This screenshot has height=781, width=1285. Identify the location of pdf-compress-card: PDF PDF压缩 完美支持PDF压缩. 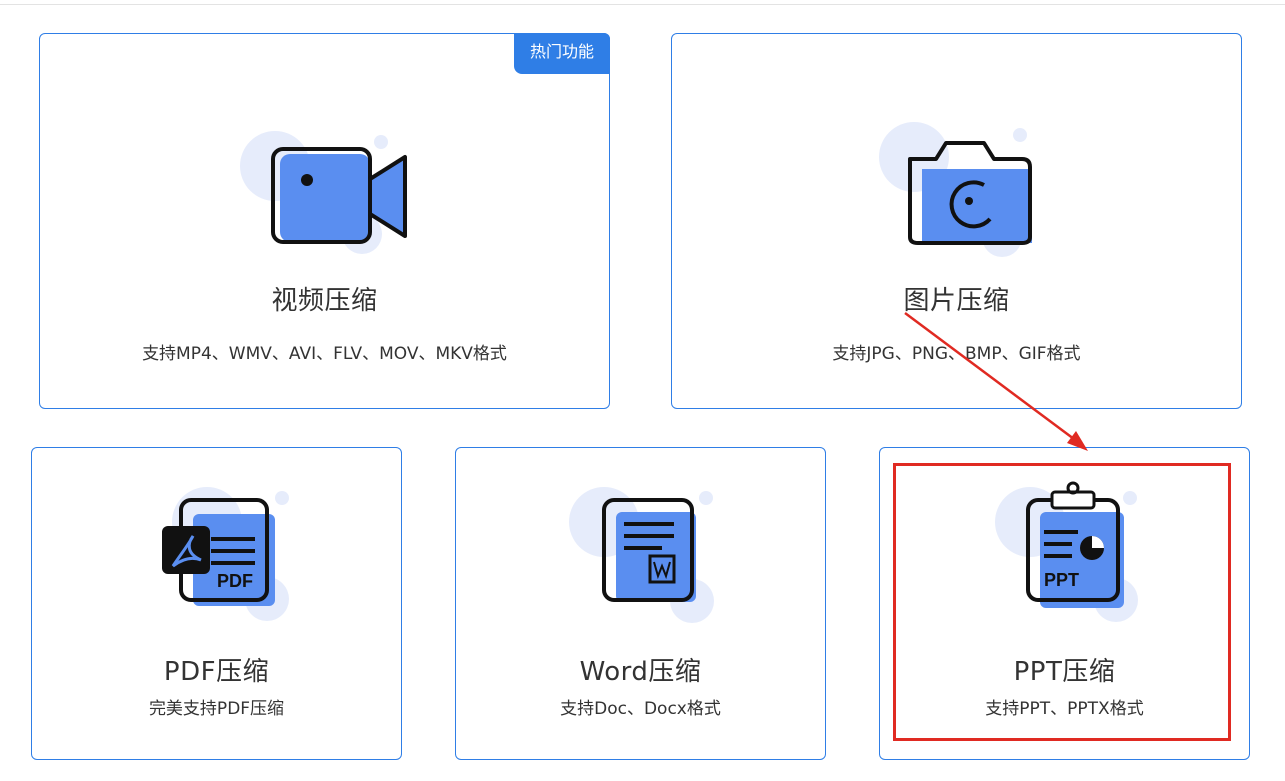
(216, 603).